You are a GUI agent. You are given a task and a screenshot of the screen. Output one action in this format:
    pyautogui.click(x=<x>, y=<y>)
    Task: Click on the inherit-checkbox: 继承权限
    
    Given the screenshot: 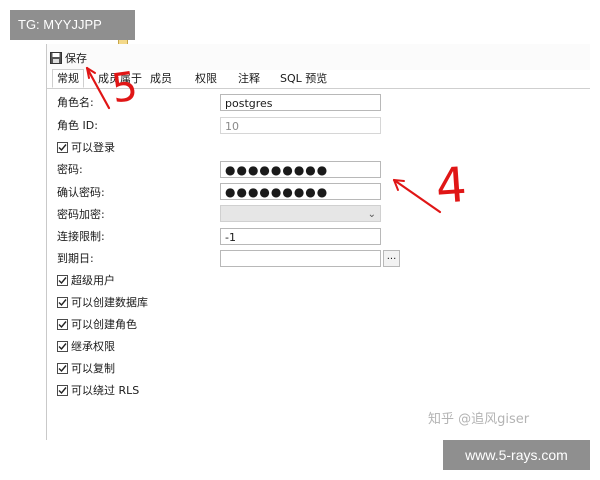 What is the action you would take?
    pyautogui.click(x=86, y=346)
    